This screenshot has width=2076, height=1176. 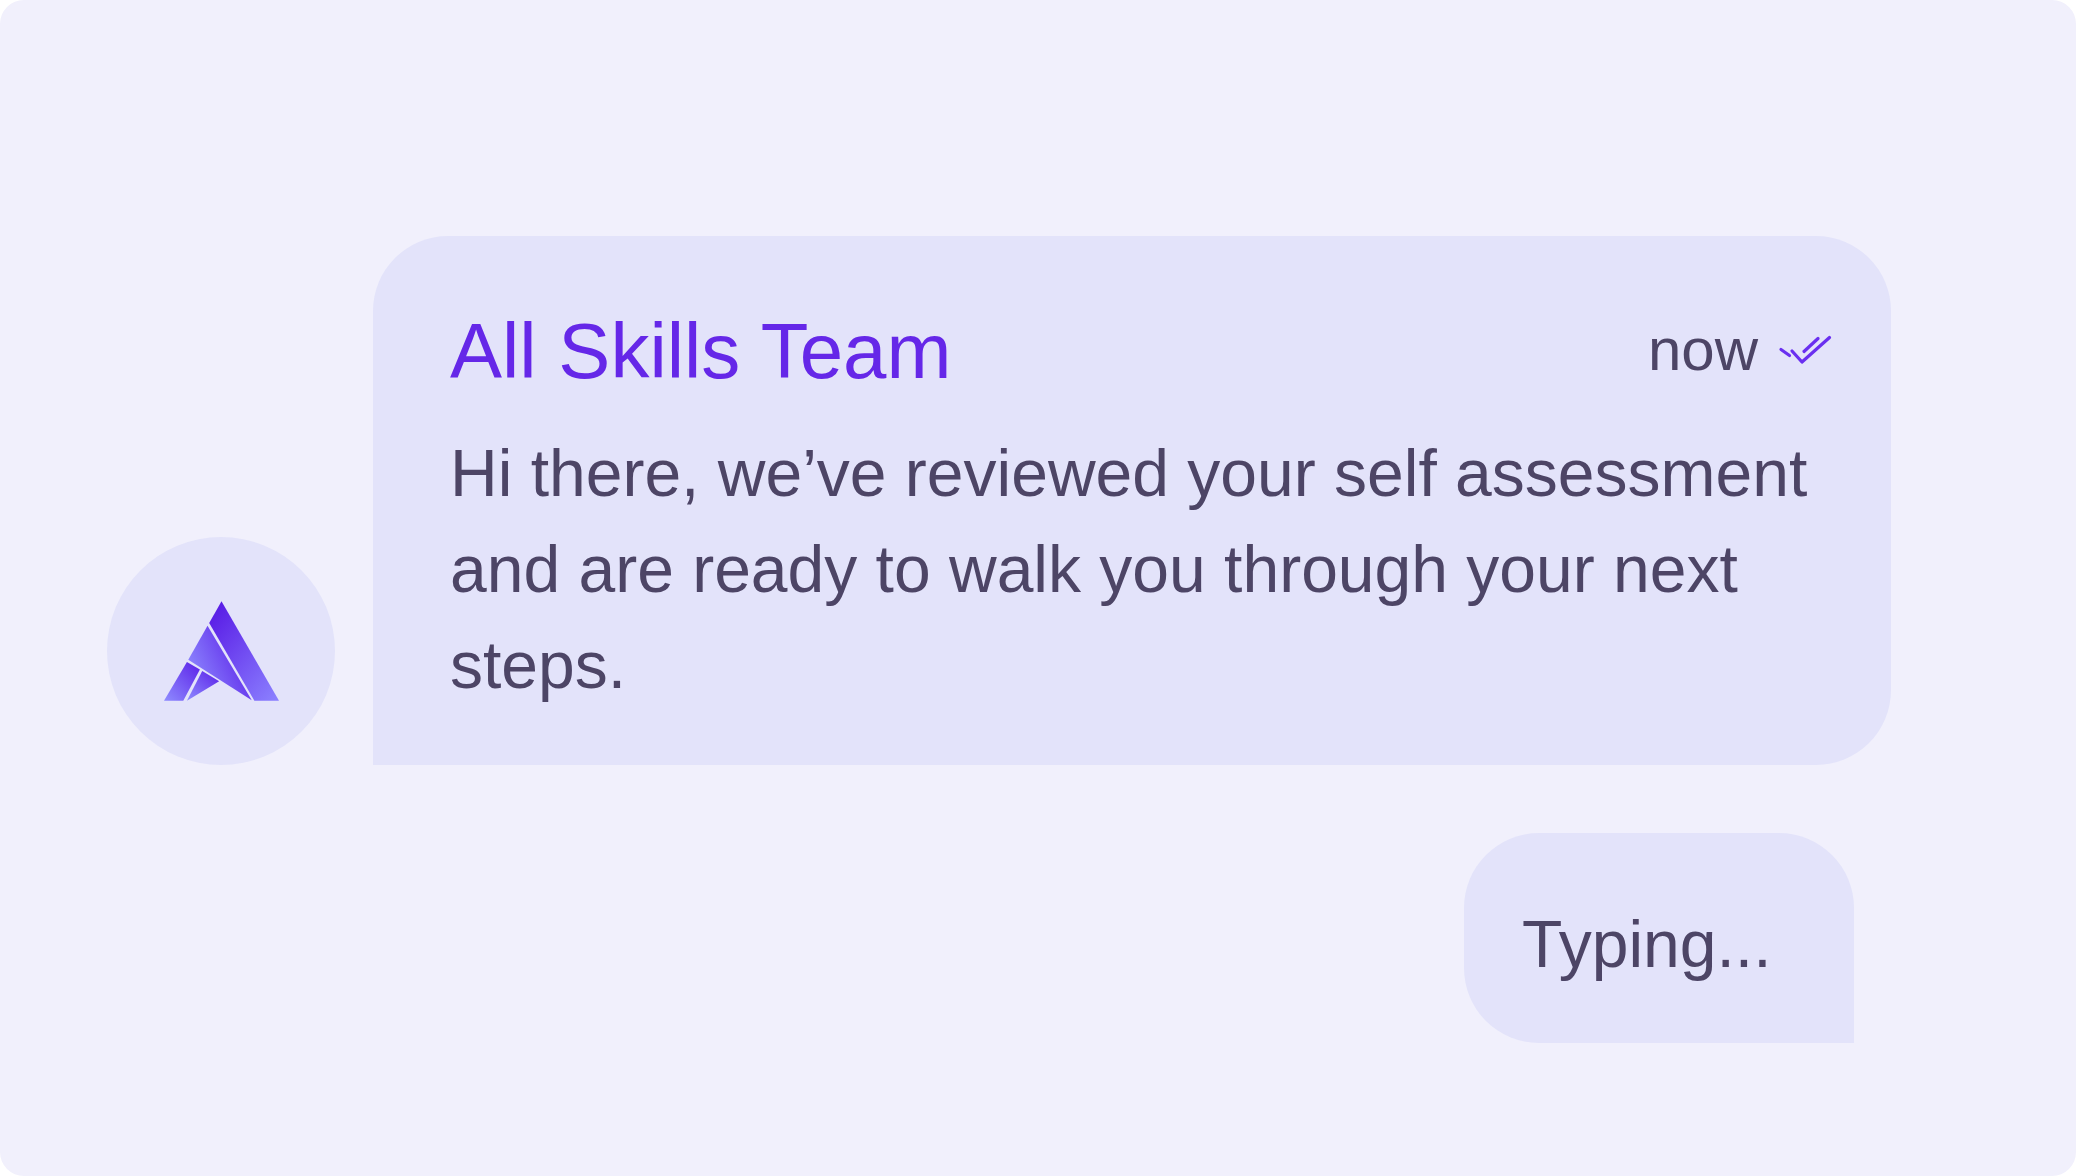 I want to click on message-time: now, so click(x=1702, y=350).